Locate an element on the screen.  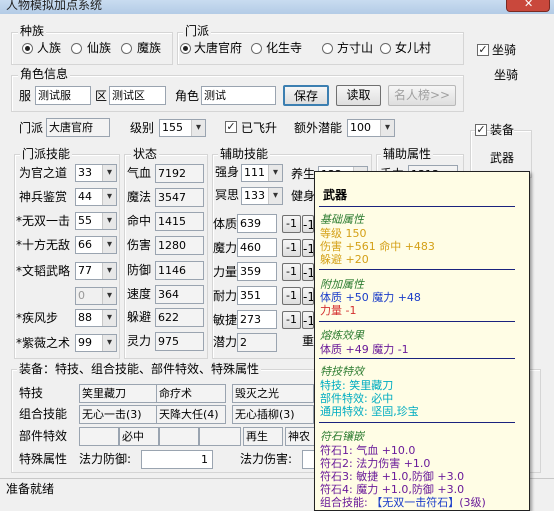
sect-radio-nver is located at coordinates (385, 48).